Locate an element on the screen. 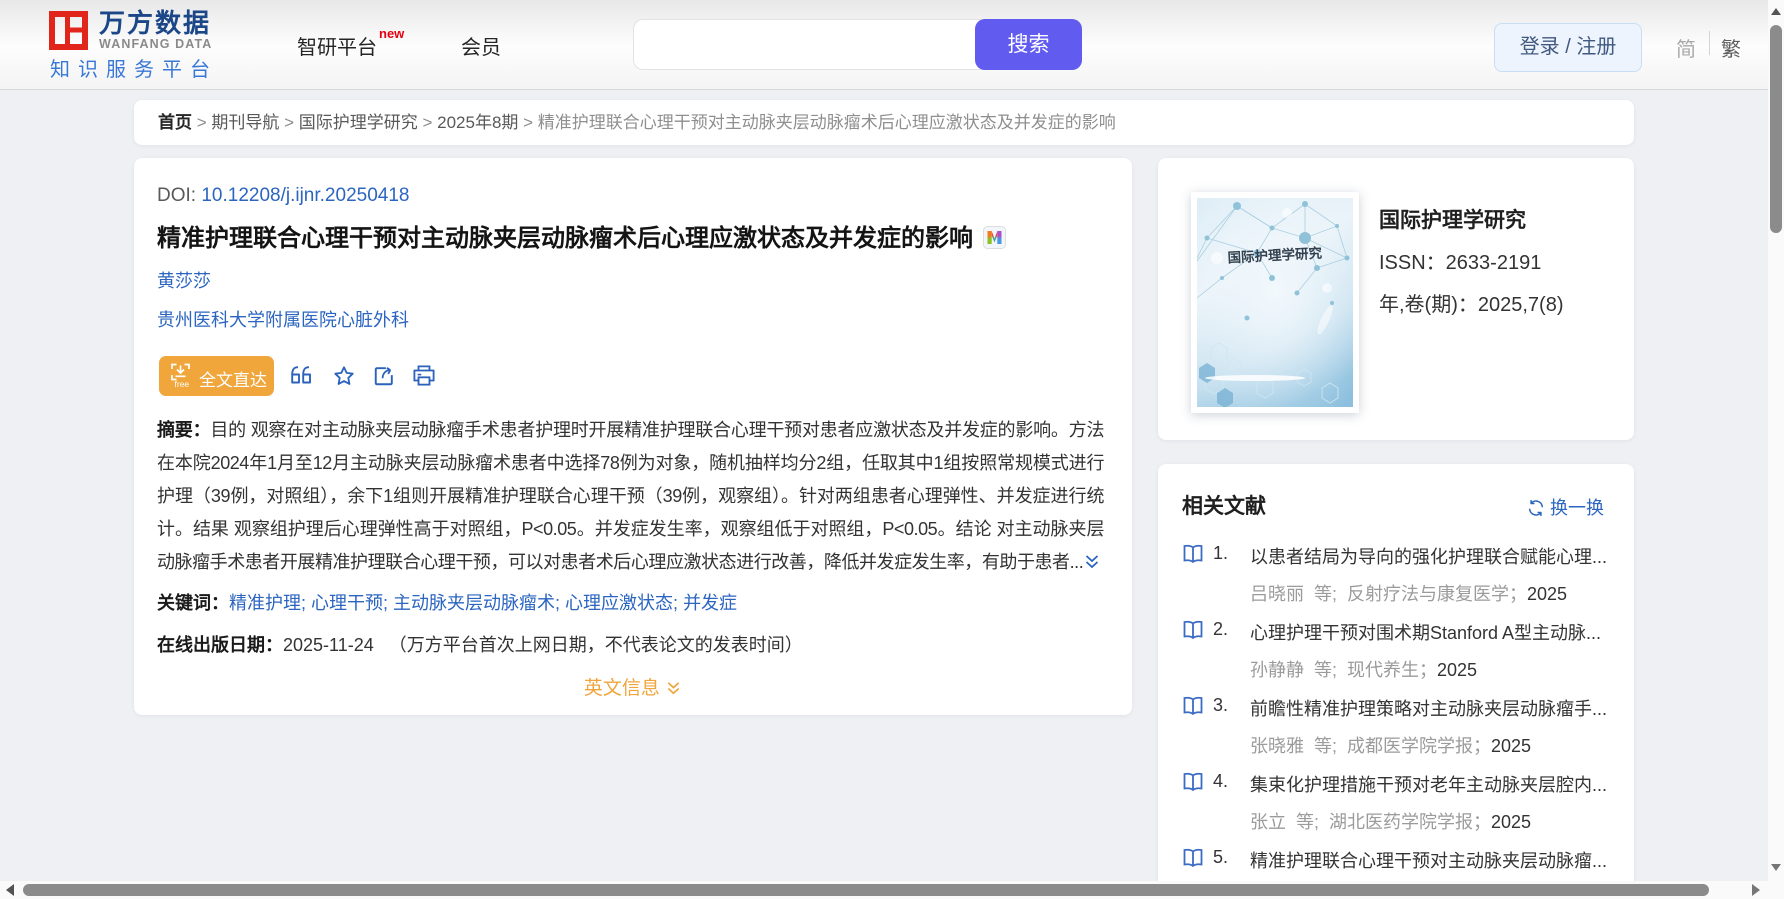  svg-text: free is located at coordinates (182, 384).